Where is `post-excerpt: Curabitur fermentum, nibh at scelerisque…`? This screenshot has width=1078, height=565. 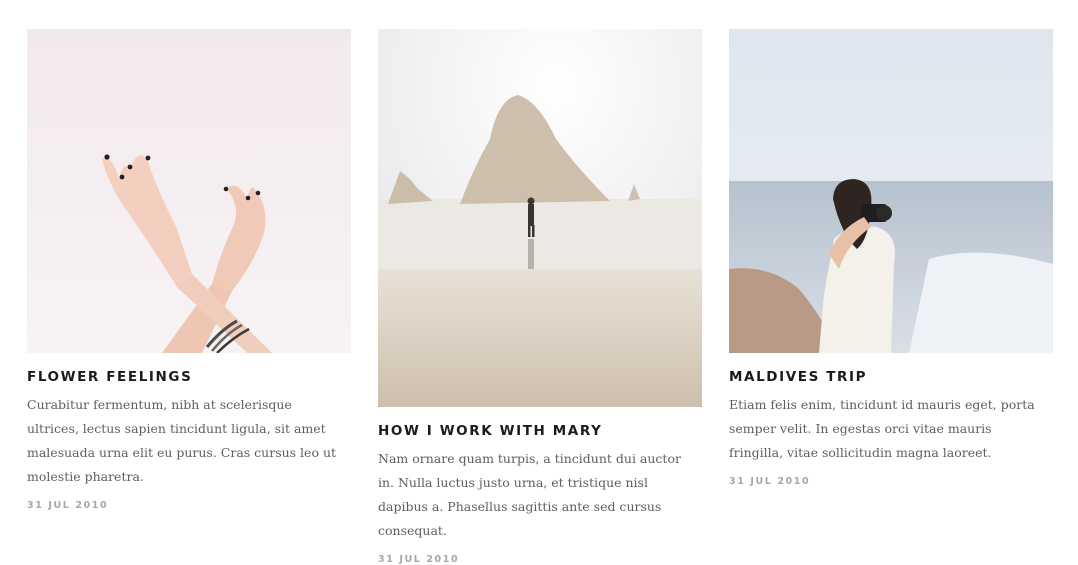
post-excerpt: Curabitur fermentum, nibh at scelerisque… is located at coordinates (182, 440).